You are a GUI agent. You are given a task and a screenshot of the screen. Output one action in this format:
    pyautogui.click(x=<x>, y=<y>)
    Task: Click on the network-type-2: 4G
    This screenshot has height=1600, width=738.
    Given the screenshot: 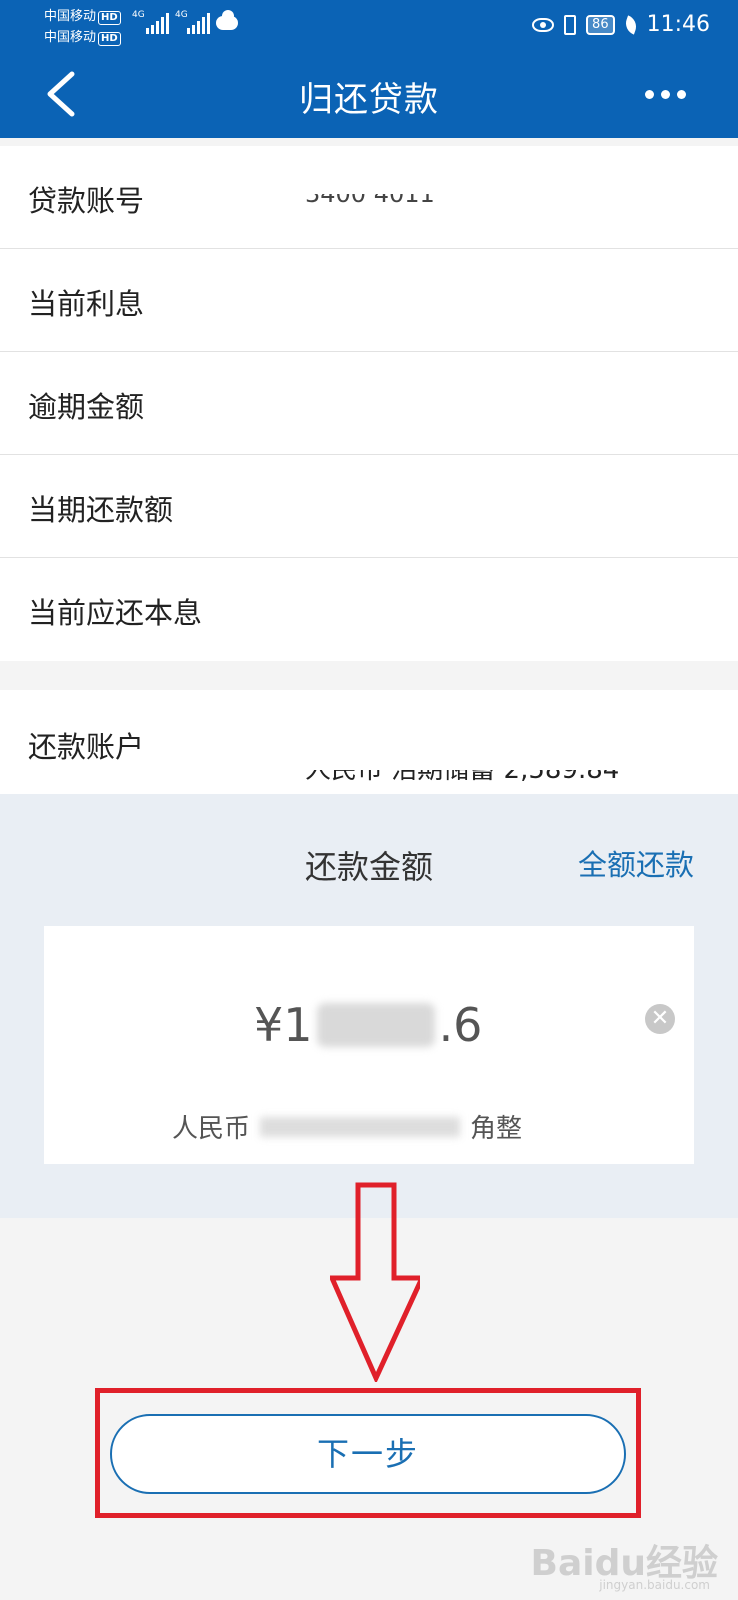 What is the action you would take?
    pyautogui.click(x=181, y=15)
    